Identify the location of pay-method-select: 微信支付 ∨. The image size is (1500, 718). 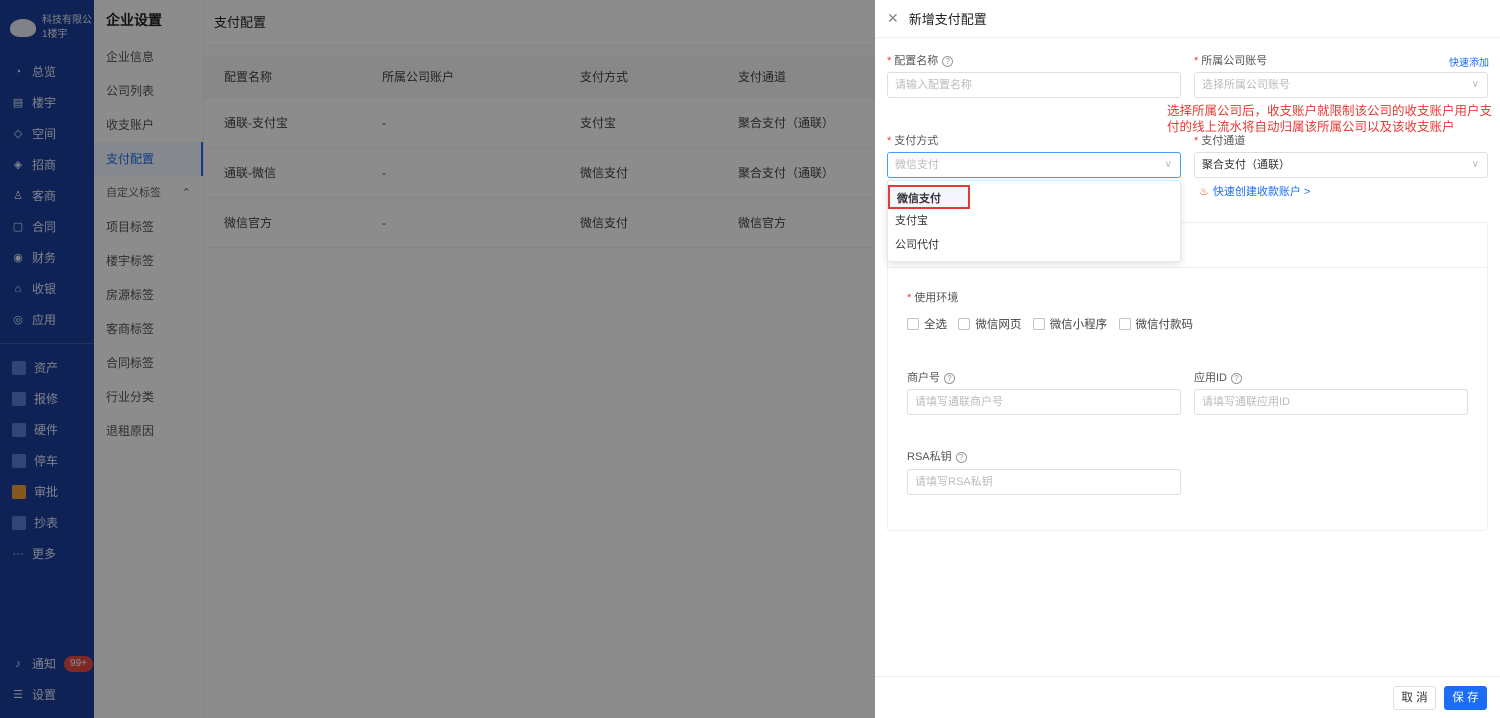
(1034, 165).